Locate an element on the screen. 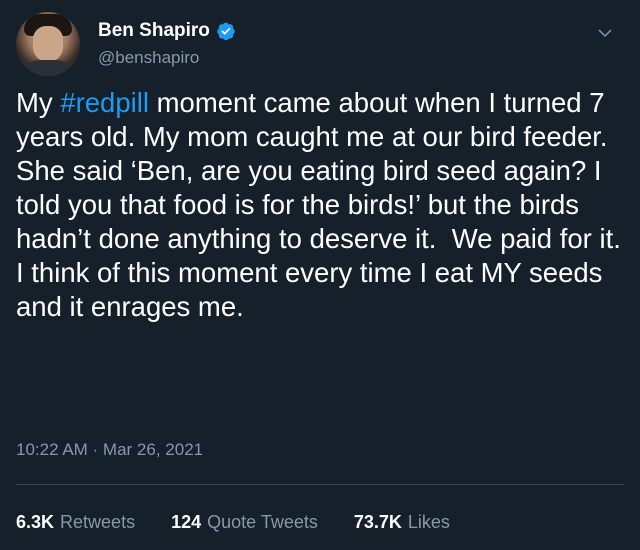 The height and width of the screenshot is (550, 640). likes-stat: 73.7K Likes is located at coordinates (402, 522).